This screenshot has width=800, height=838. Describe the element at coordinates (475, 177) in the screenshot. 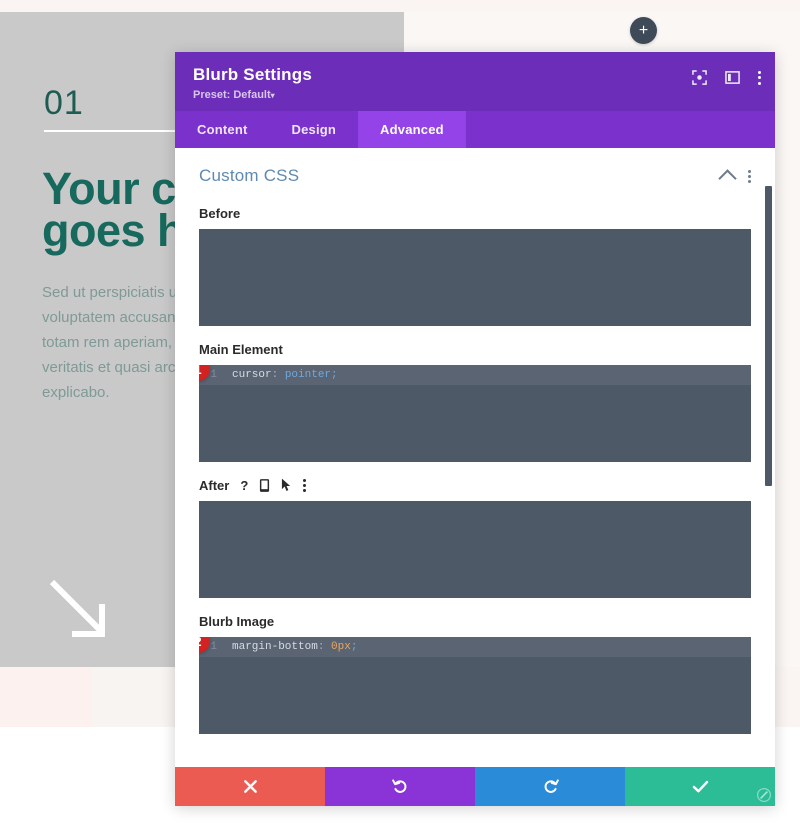

I see `custom-css-section-header: Custom CSS` at that location.